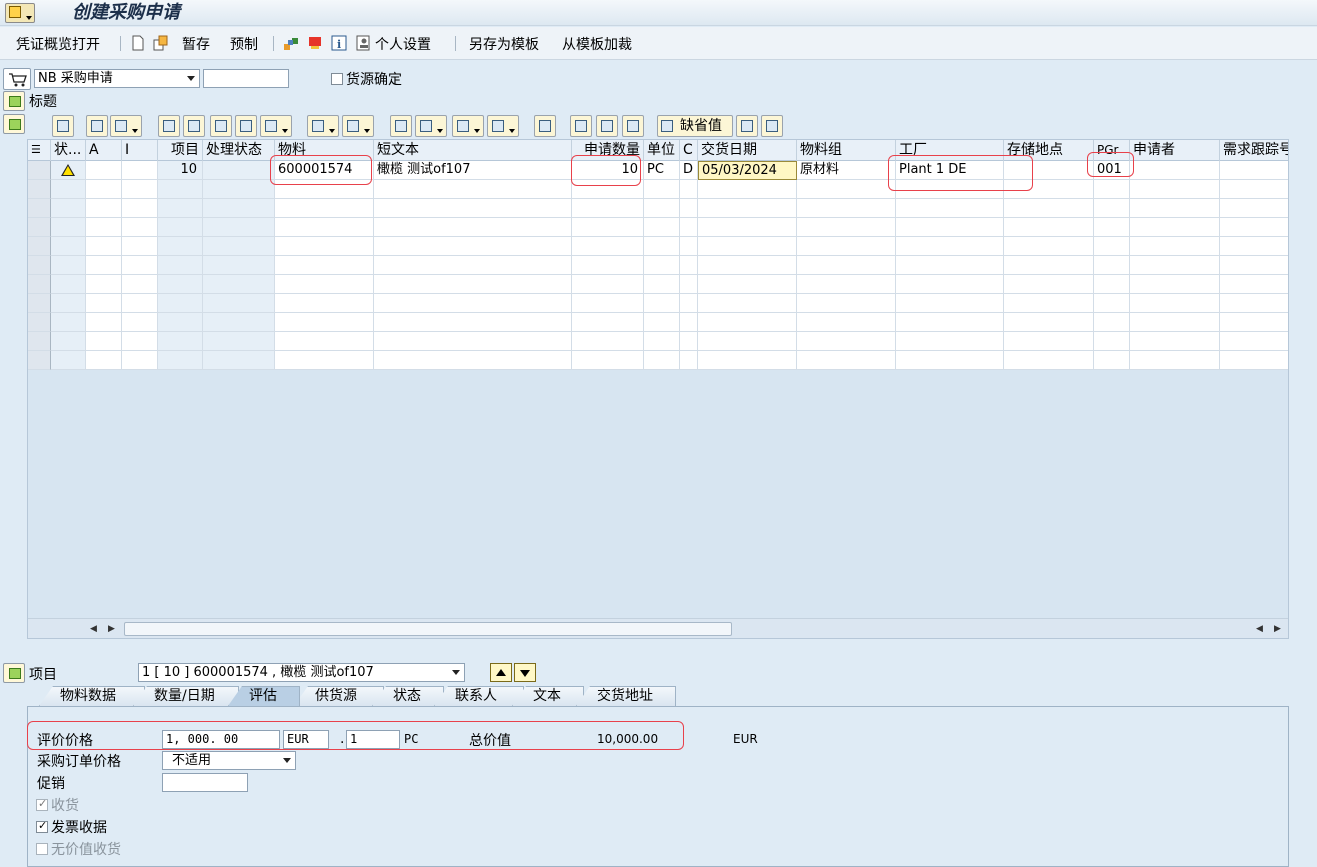  What do you see at coordinates (504, 44) in the screenshot?
I see `save-as-template-button: 另存为模板` at bounding box center [504, 44].